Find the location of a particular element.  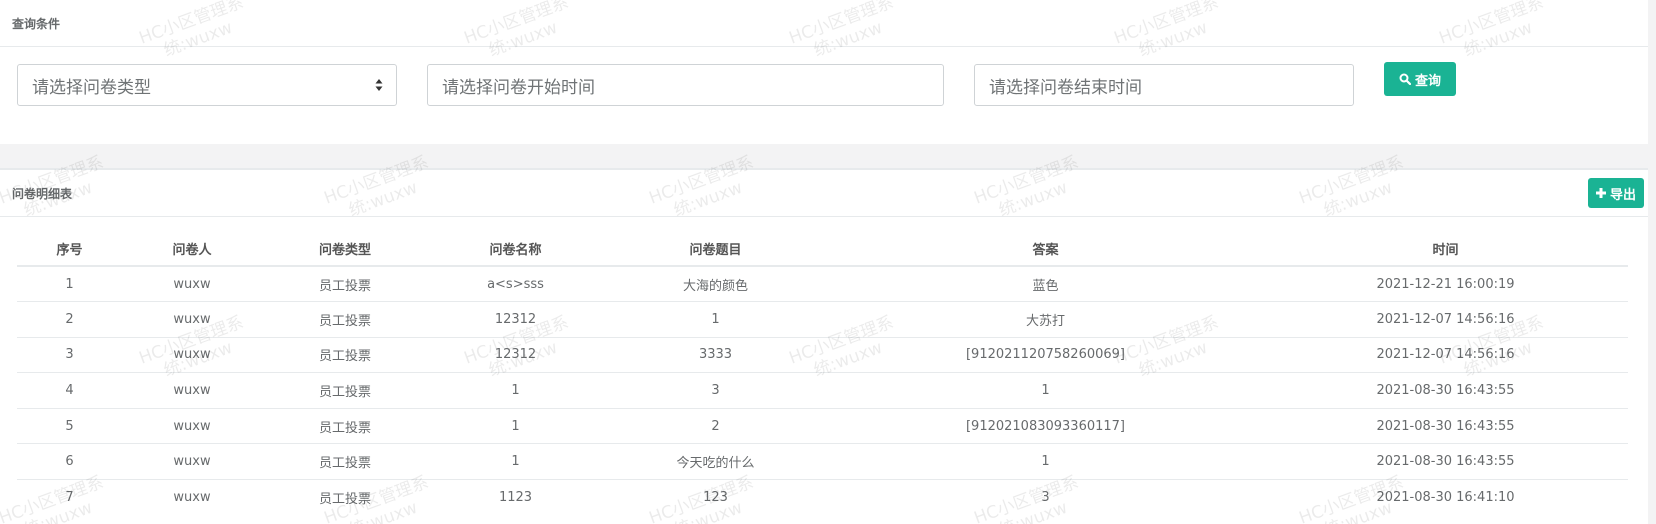

table-cell: 123 is located at coordinates (715, 497).